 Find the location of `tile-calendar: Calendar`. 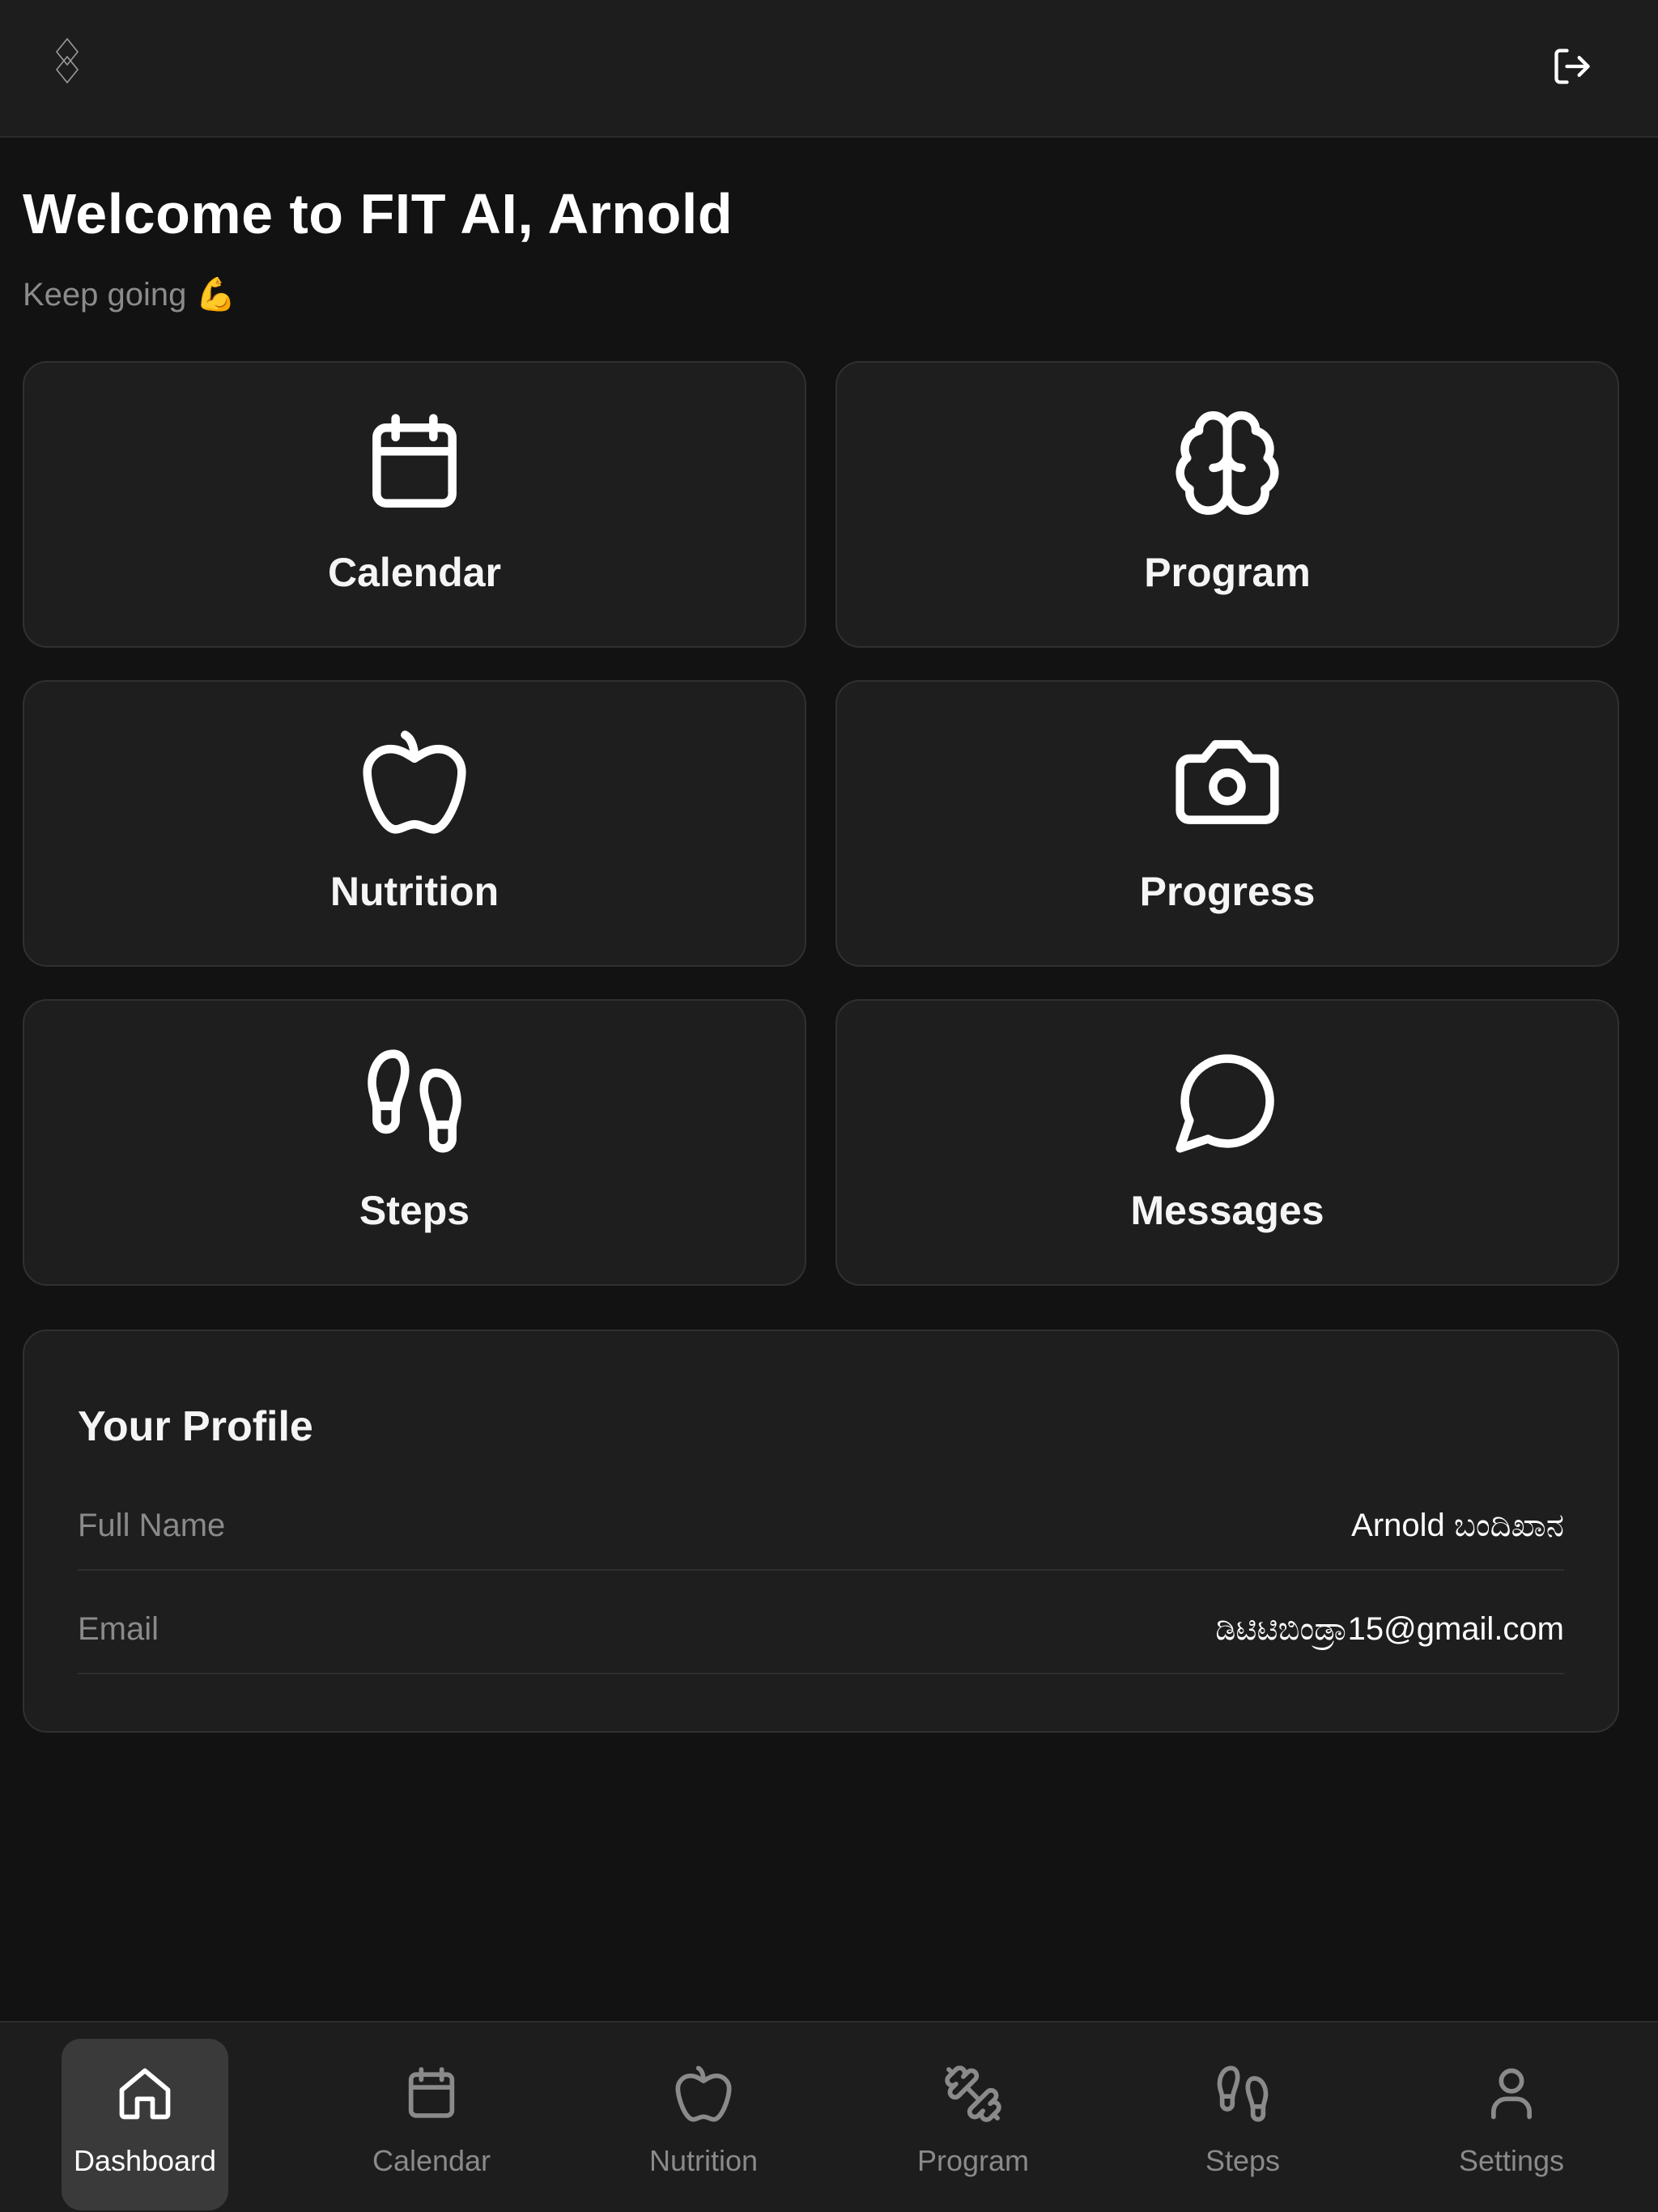

tile-calendar: Calendar is located at coordinates (414, 505).